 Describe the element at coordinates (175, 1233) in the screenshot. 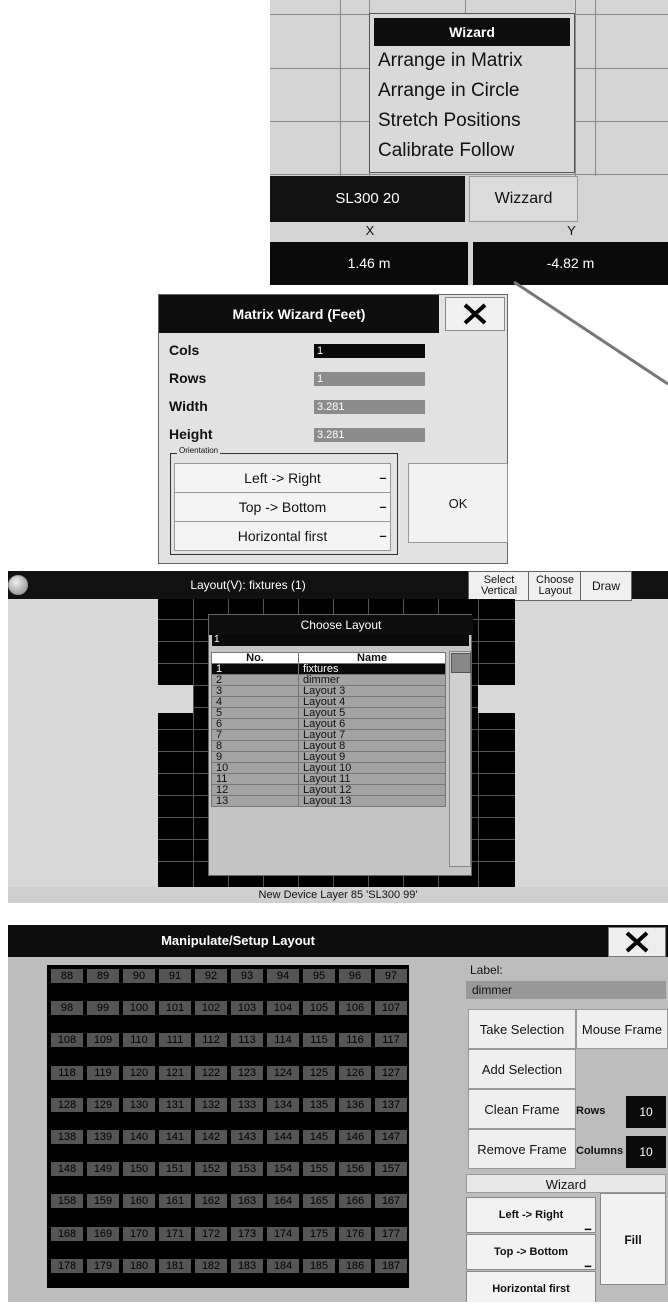

I see `grid-cell: 171` at that location.